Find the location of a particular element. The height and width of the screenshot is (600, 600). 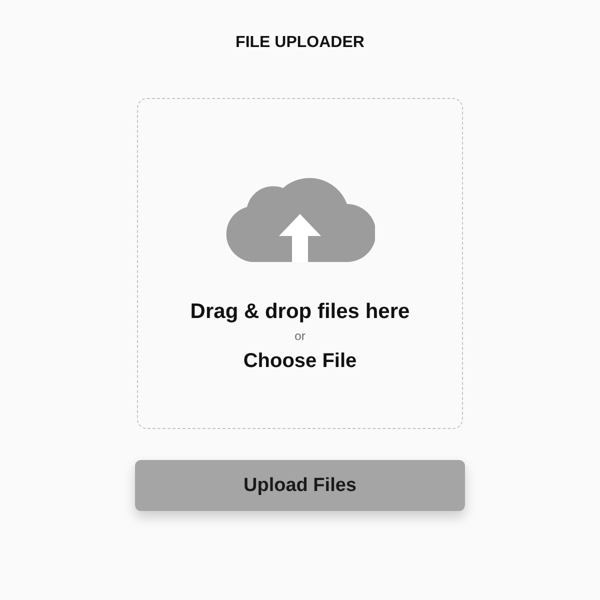

upload-button: Upload Files is located at coordinates (300, 485).